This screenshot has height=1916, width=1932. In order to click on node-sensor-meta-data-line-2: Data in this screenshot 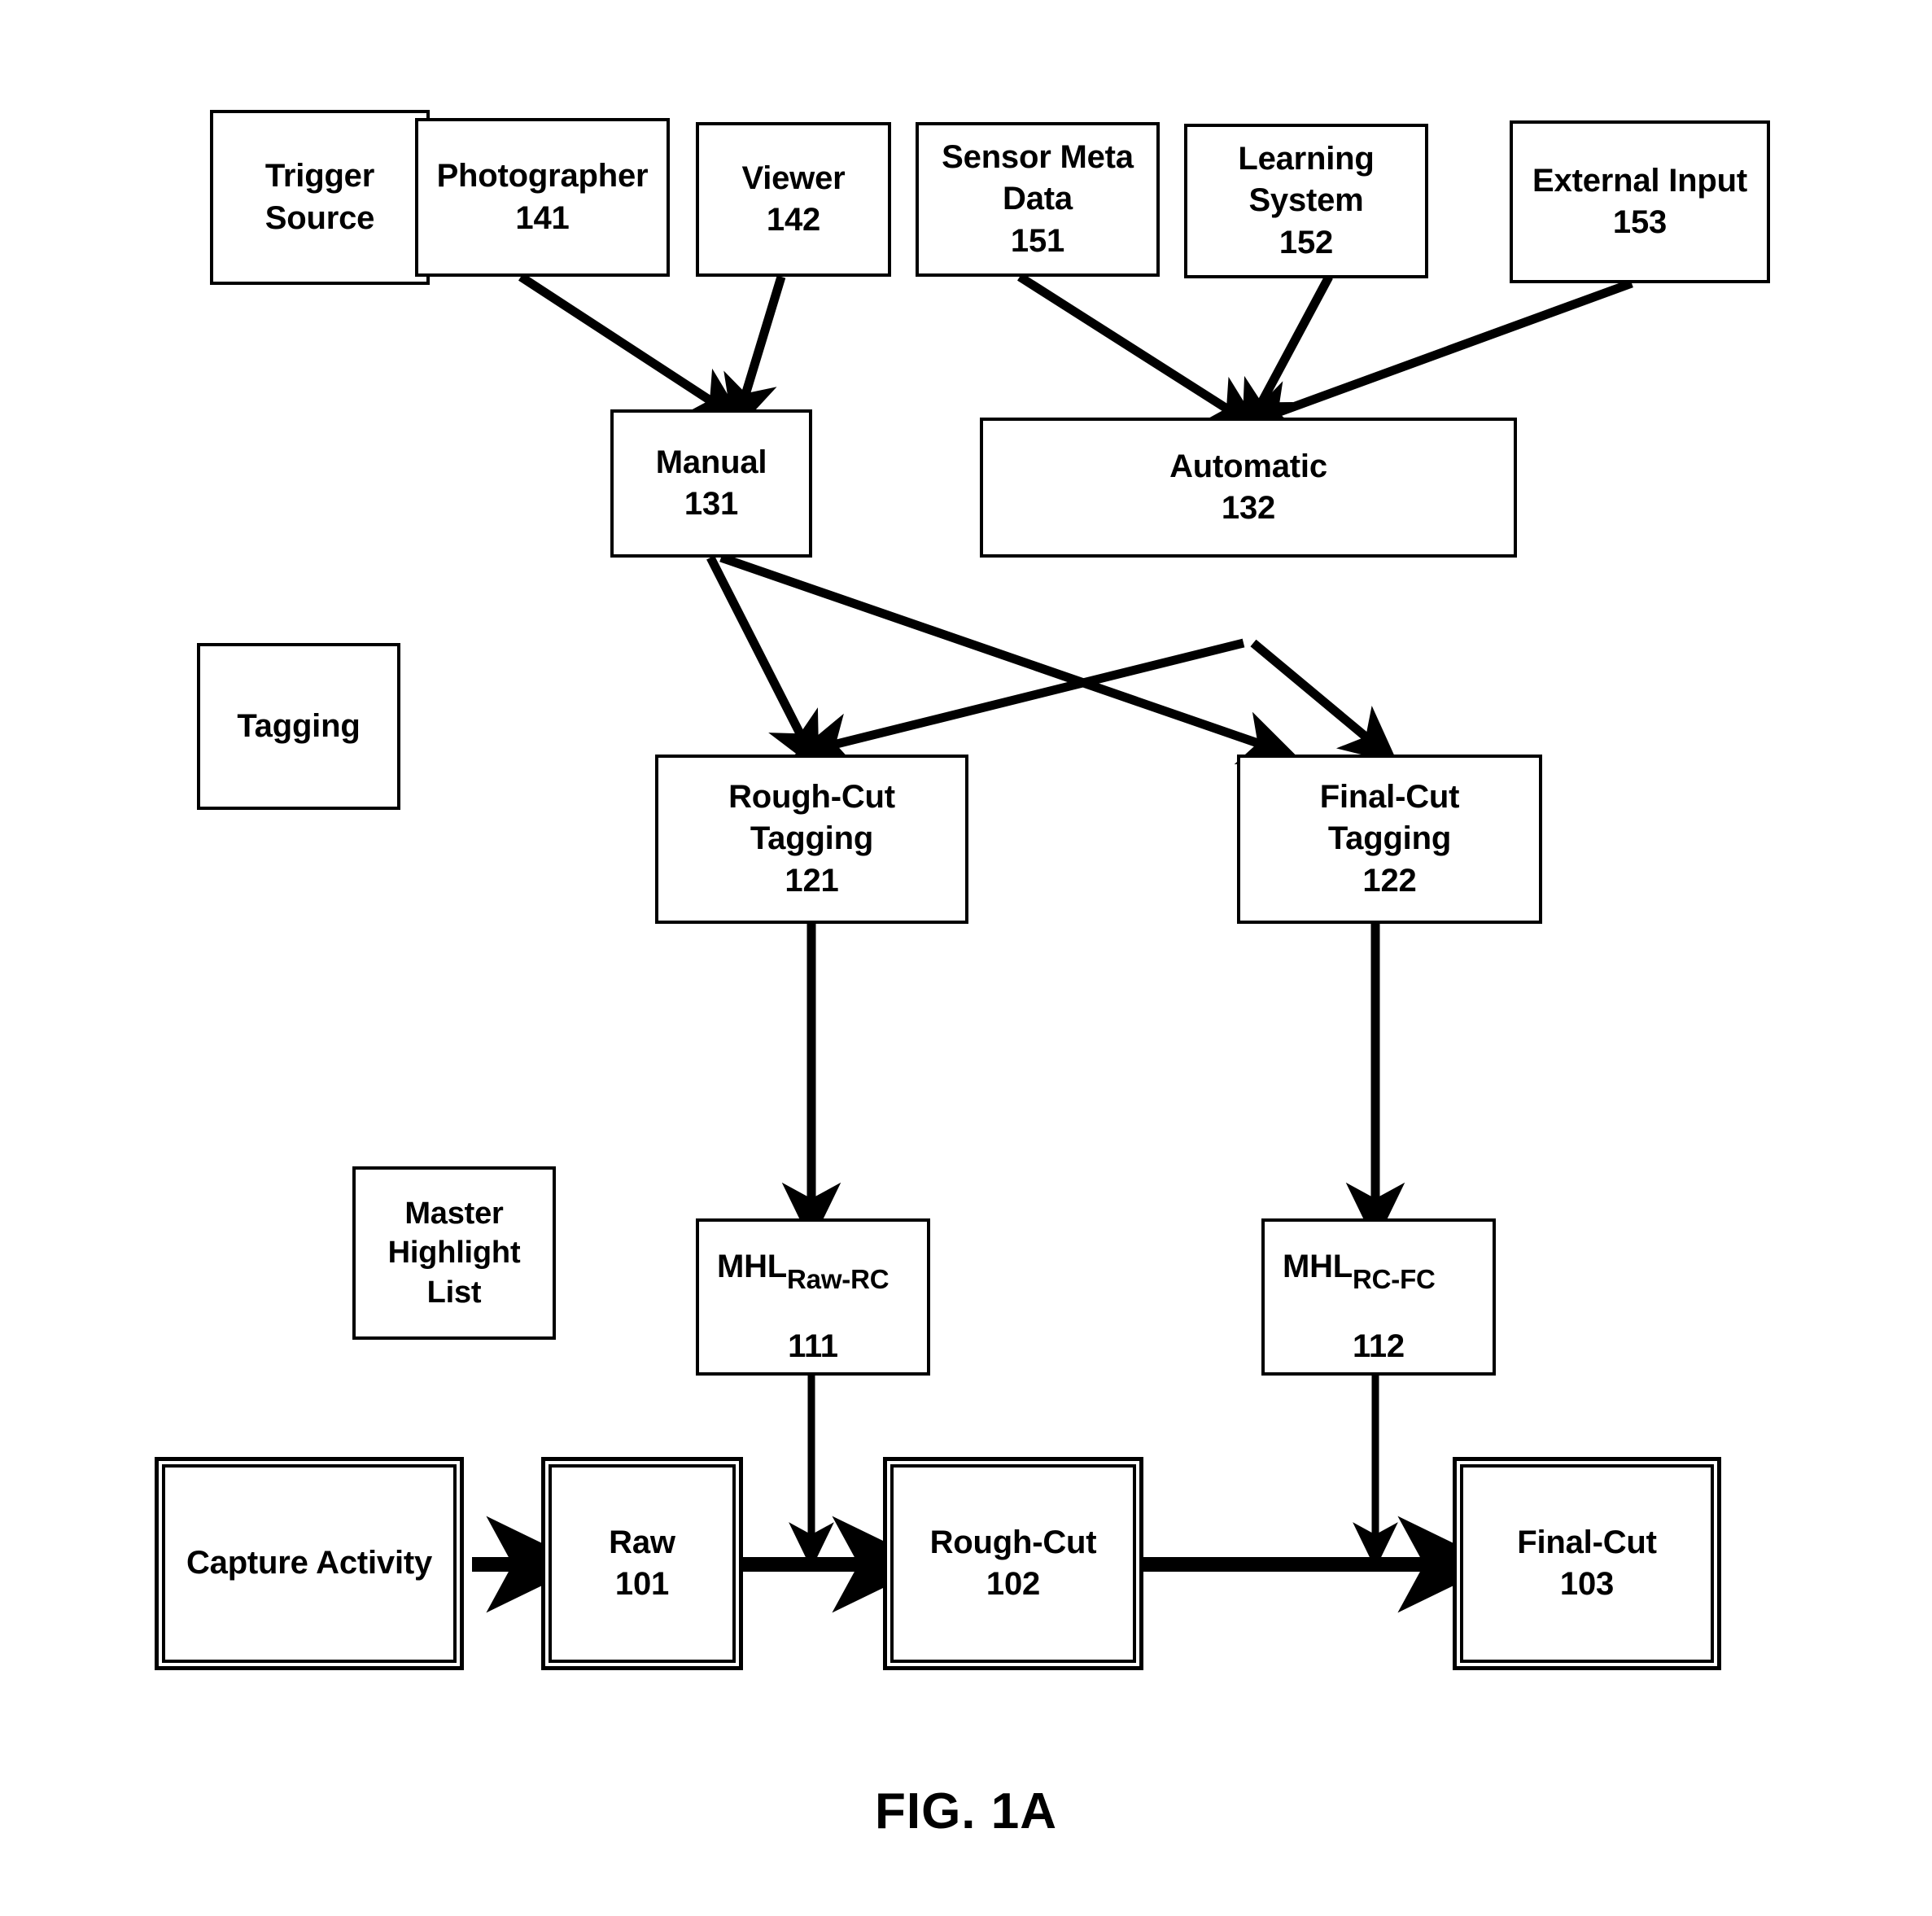, I will do `click(1038, 199)`.